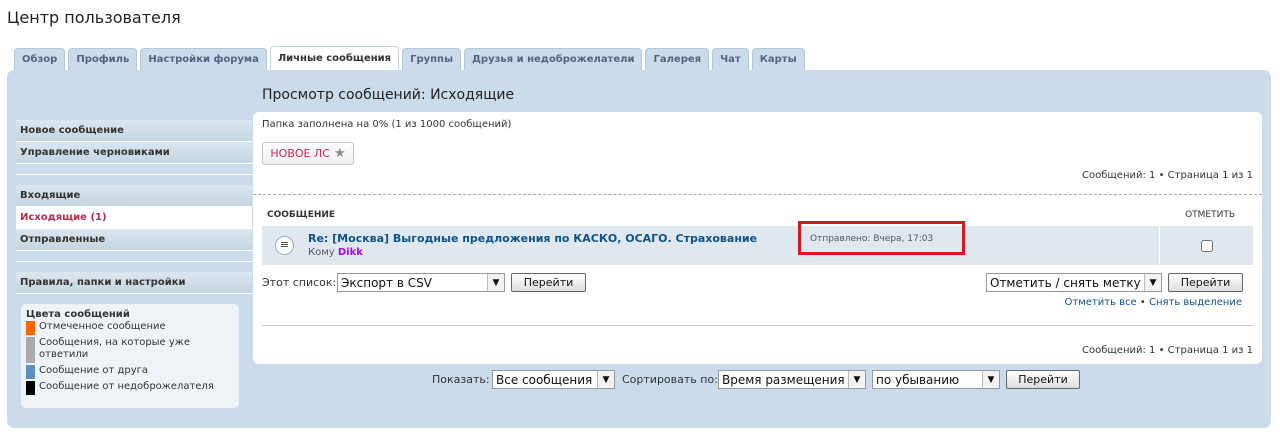 The height and width of the screenshot is (434, 1280). I want to click on show-label: Показать:, so click(461, 379).